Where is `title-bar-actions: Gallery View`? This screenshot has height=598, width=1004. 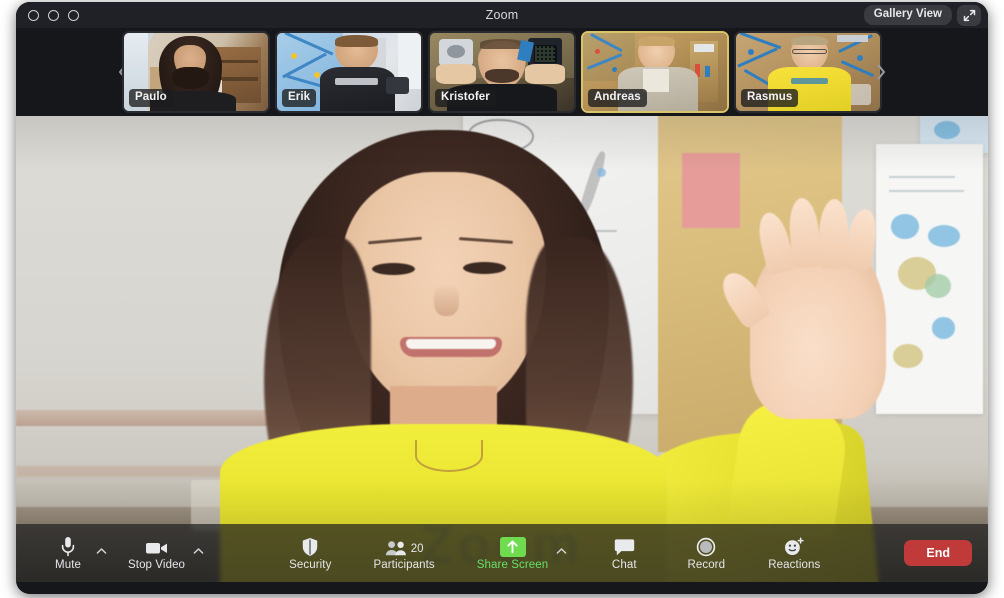
title-bar-actions: Gallery View is located at coordinates (922, 15).